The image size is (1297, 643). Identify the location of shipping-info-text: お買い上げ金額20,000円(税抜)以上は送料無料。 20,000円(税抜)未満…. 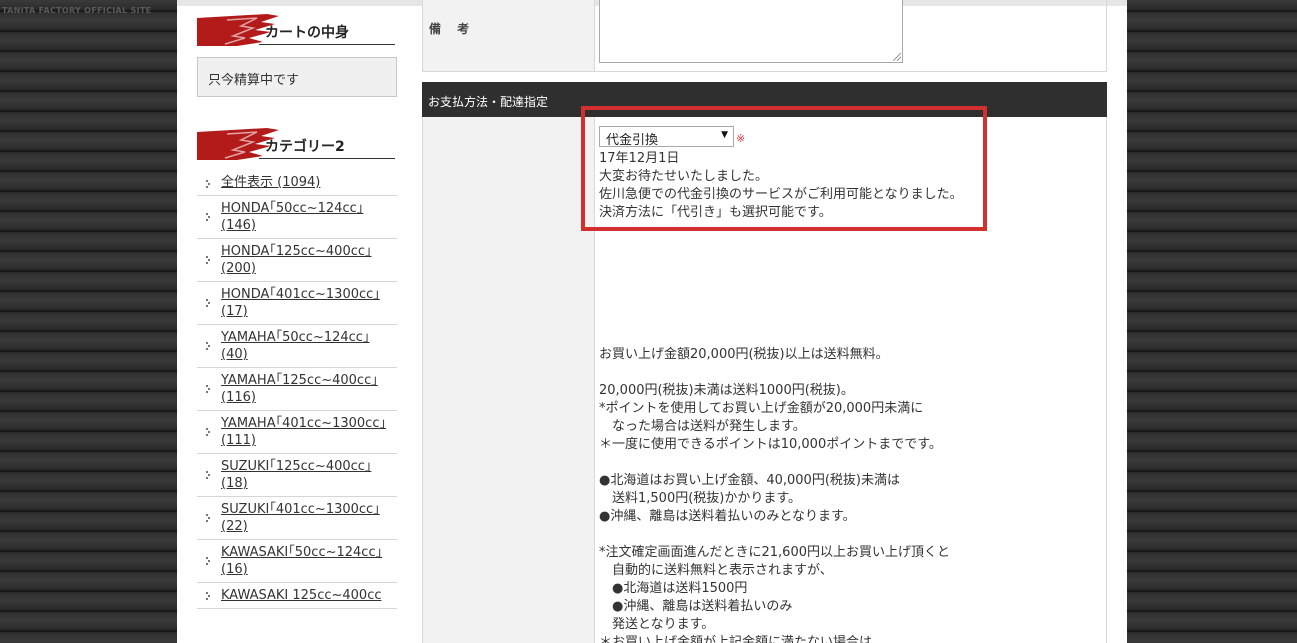
(774, 495).